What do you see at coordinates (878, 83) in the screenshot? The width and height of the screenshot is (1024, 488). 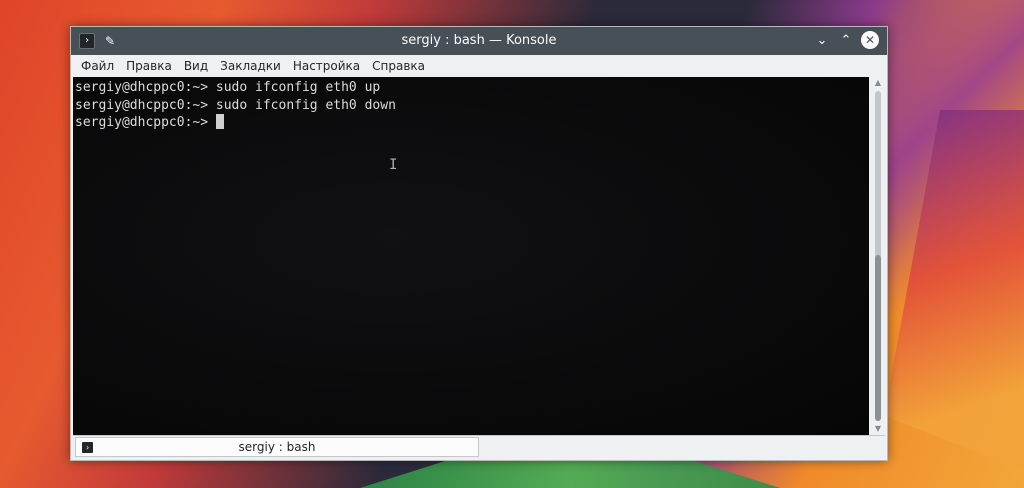 I see `scroll-up-icon: ▲` at bounding box center [878, 83].